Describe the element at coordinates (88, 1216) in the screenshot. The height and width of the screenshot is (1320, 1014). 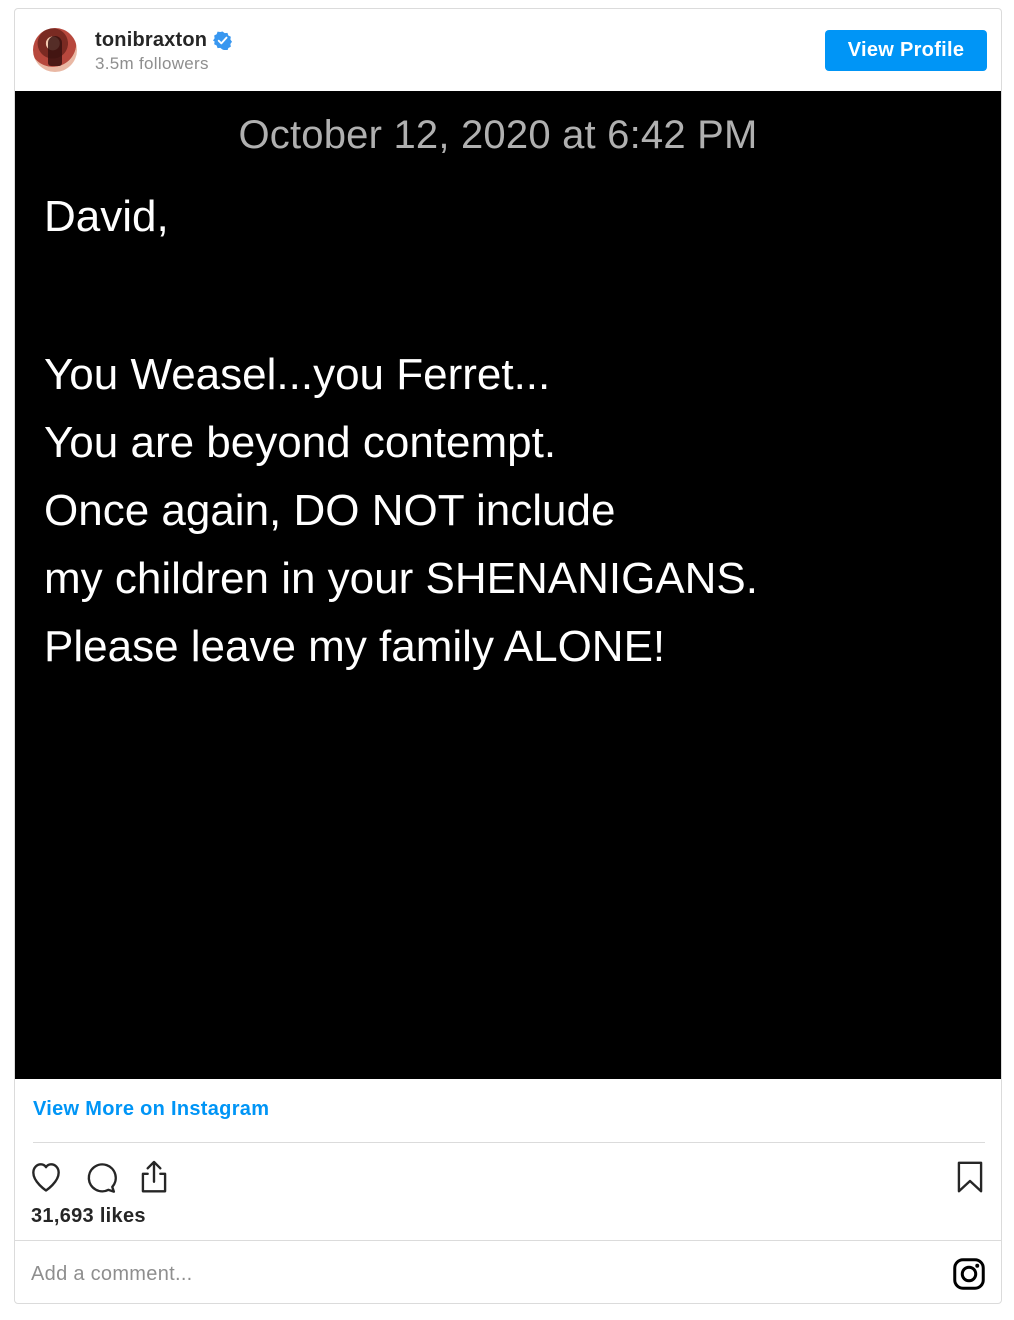
I see `like-count: 31,693 likes` at that location.